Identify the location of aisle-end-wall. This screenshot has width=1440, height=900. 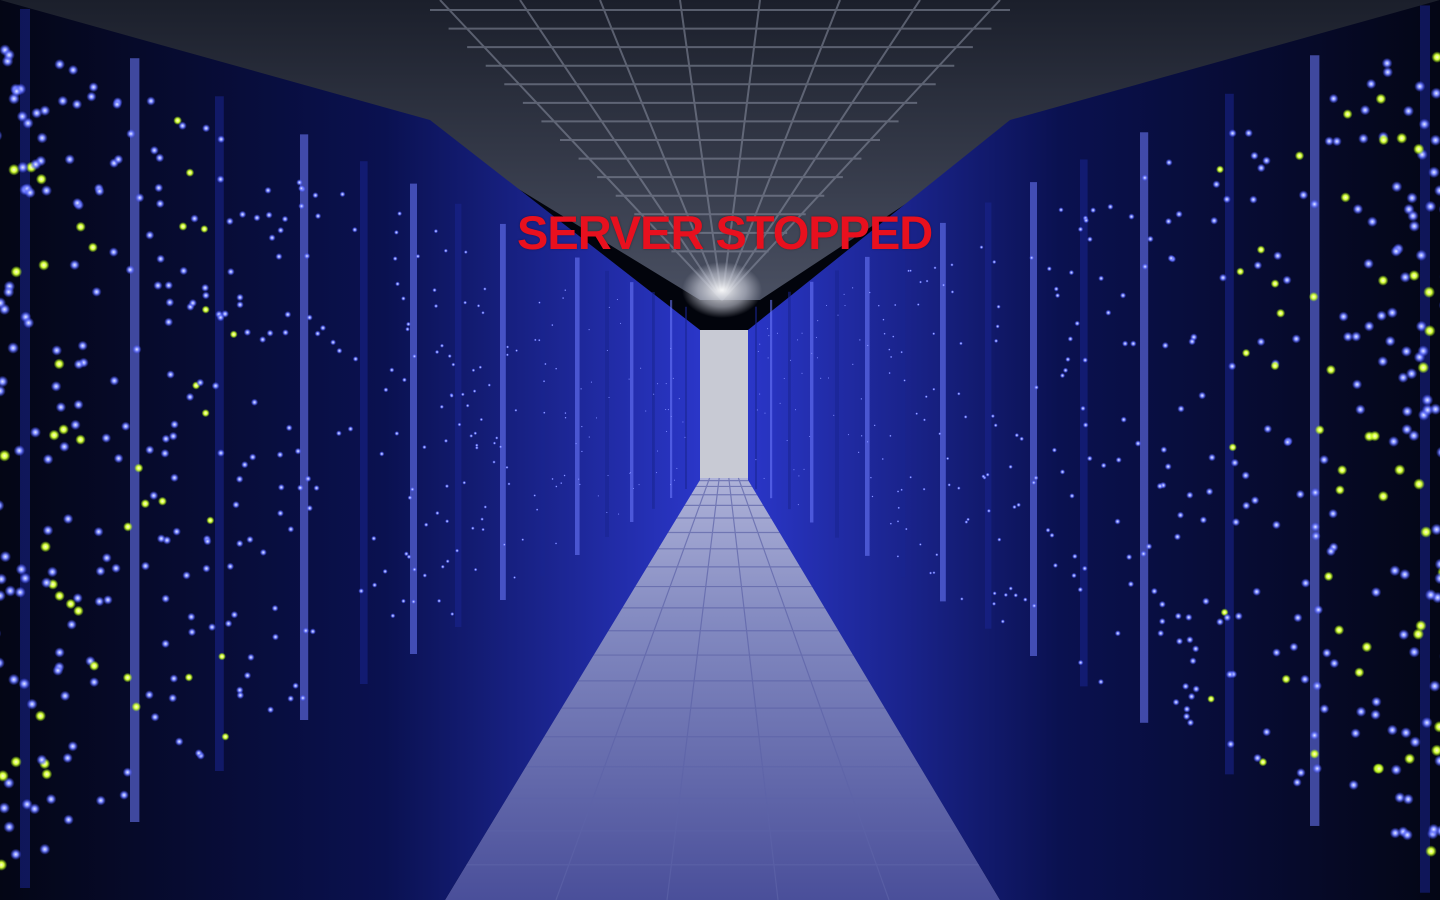
(722, 405).